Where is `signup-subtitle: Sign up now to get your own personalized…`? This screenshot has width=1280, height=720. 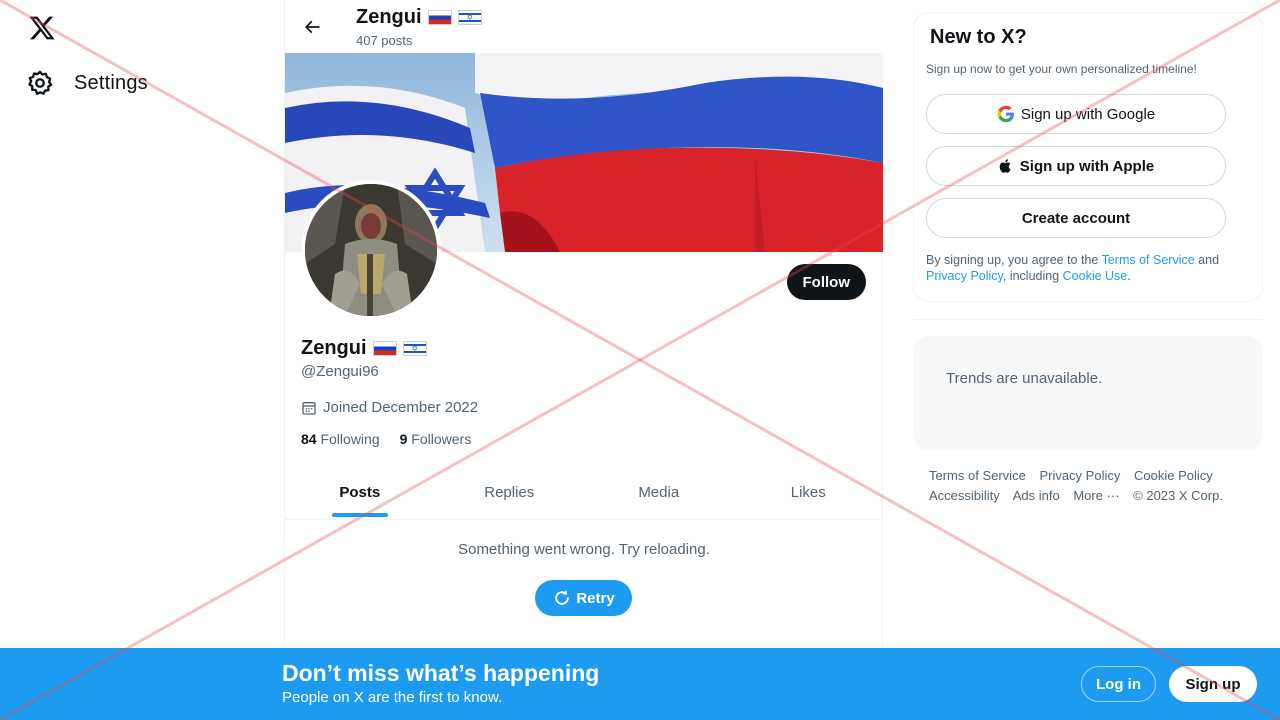
signup-subtitle: Sign up now to get your own personalized… is located at coordinates (1061, 69).